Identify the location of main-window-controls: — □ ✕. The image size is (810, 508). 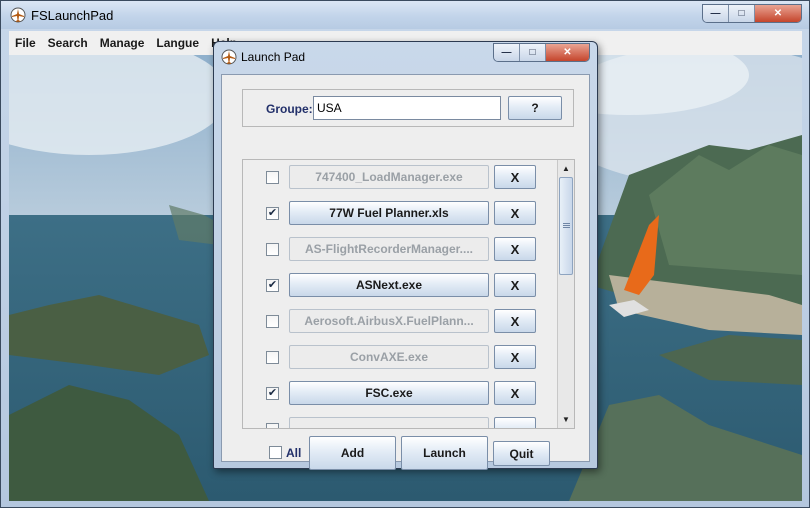
(752, 13).